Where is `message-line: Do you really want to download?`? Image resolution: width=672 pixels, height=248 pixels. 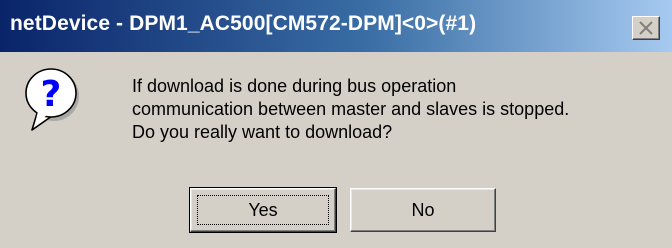
message-line: Do you really want to download? is located at coordinates (262, 132).